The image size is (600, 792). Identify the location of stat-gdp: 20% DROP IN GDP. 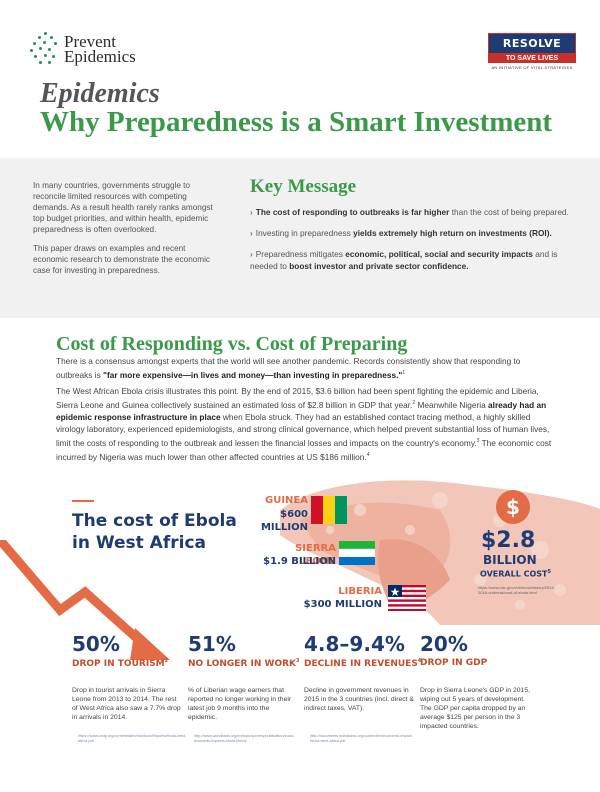
(454, 650).